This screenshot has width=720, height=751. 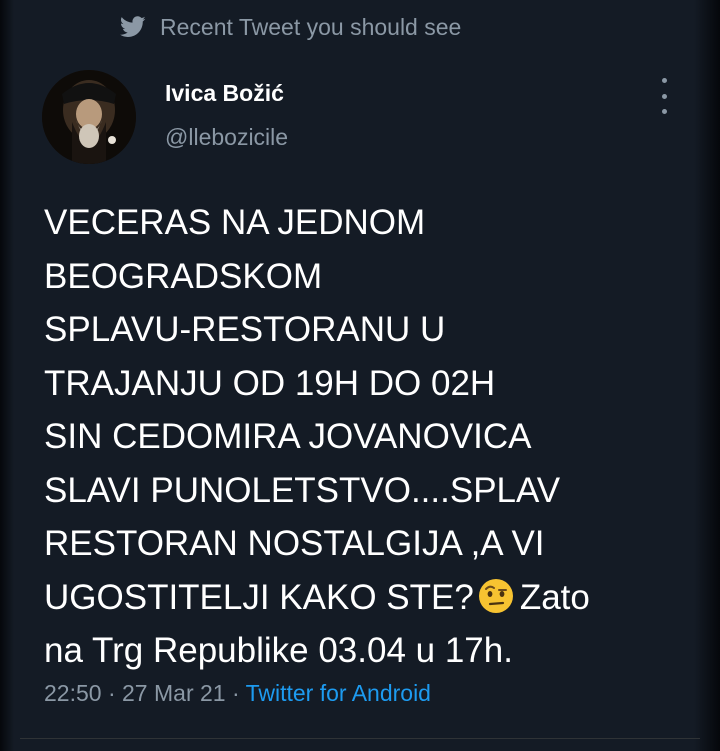 I want to click on recent-tweet-context: Recent Tweet you should see, so click(x=290, y=27).